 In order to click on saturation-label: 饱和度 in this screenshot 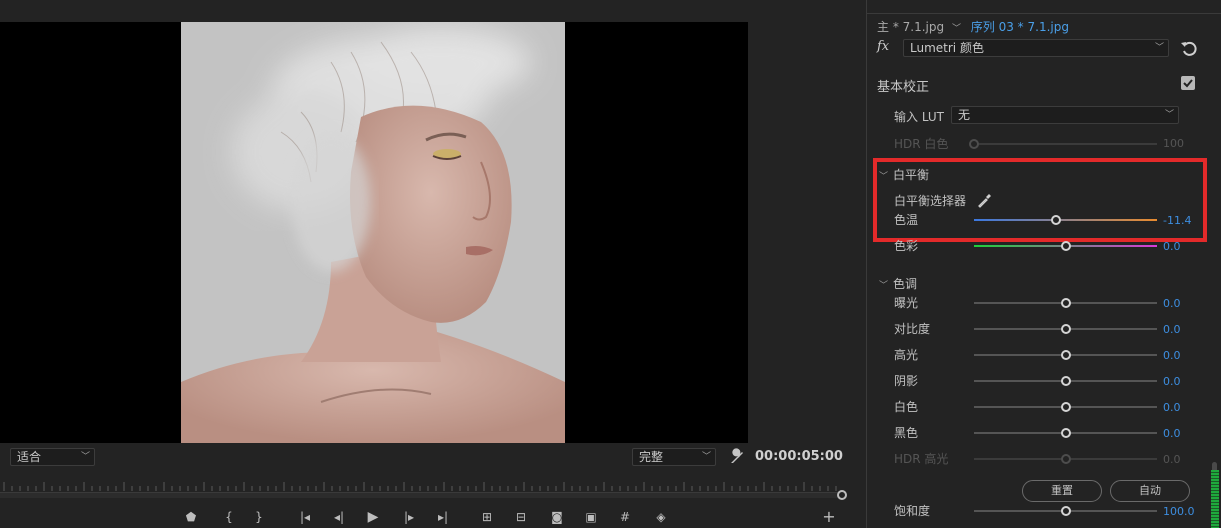, I will do `click(912, 511)`.